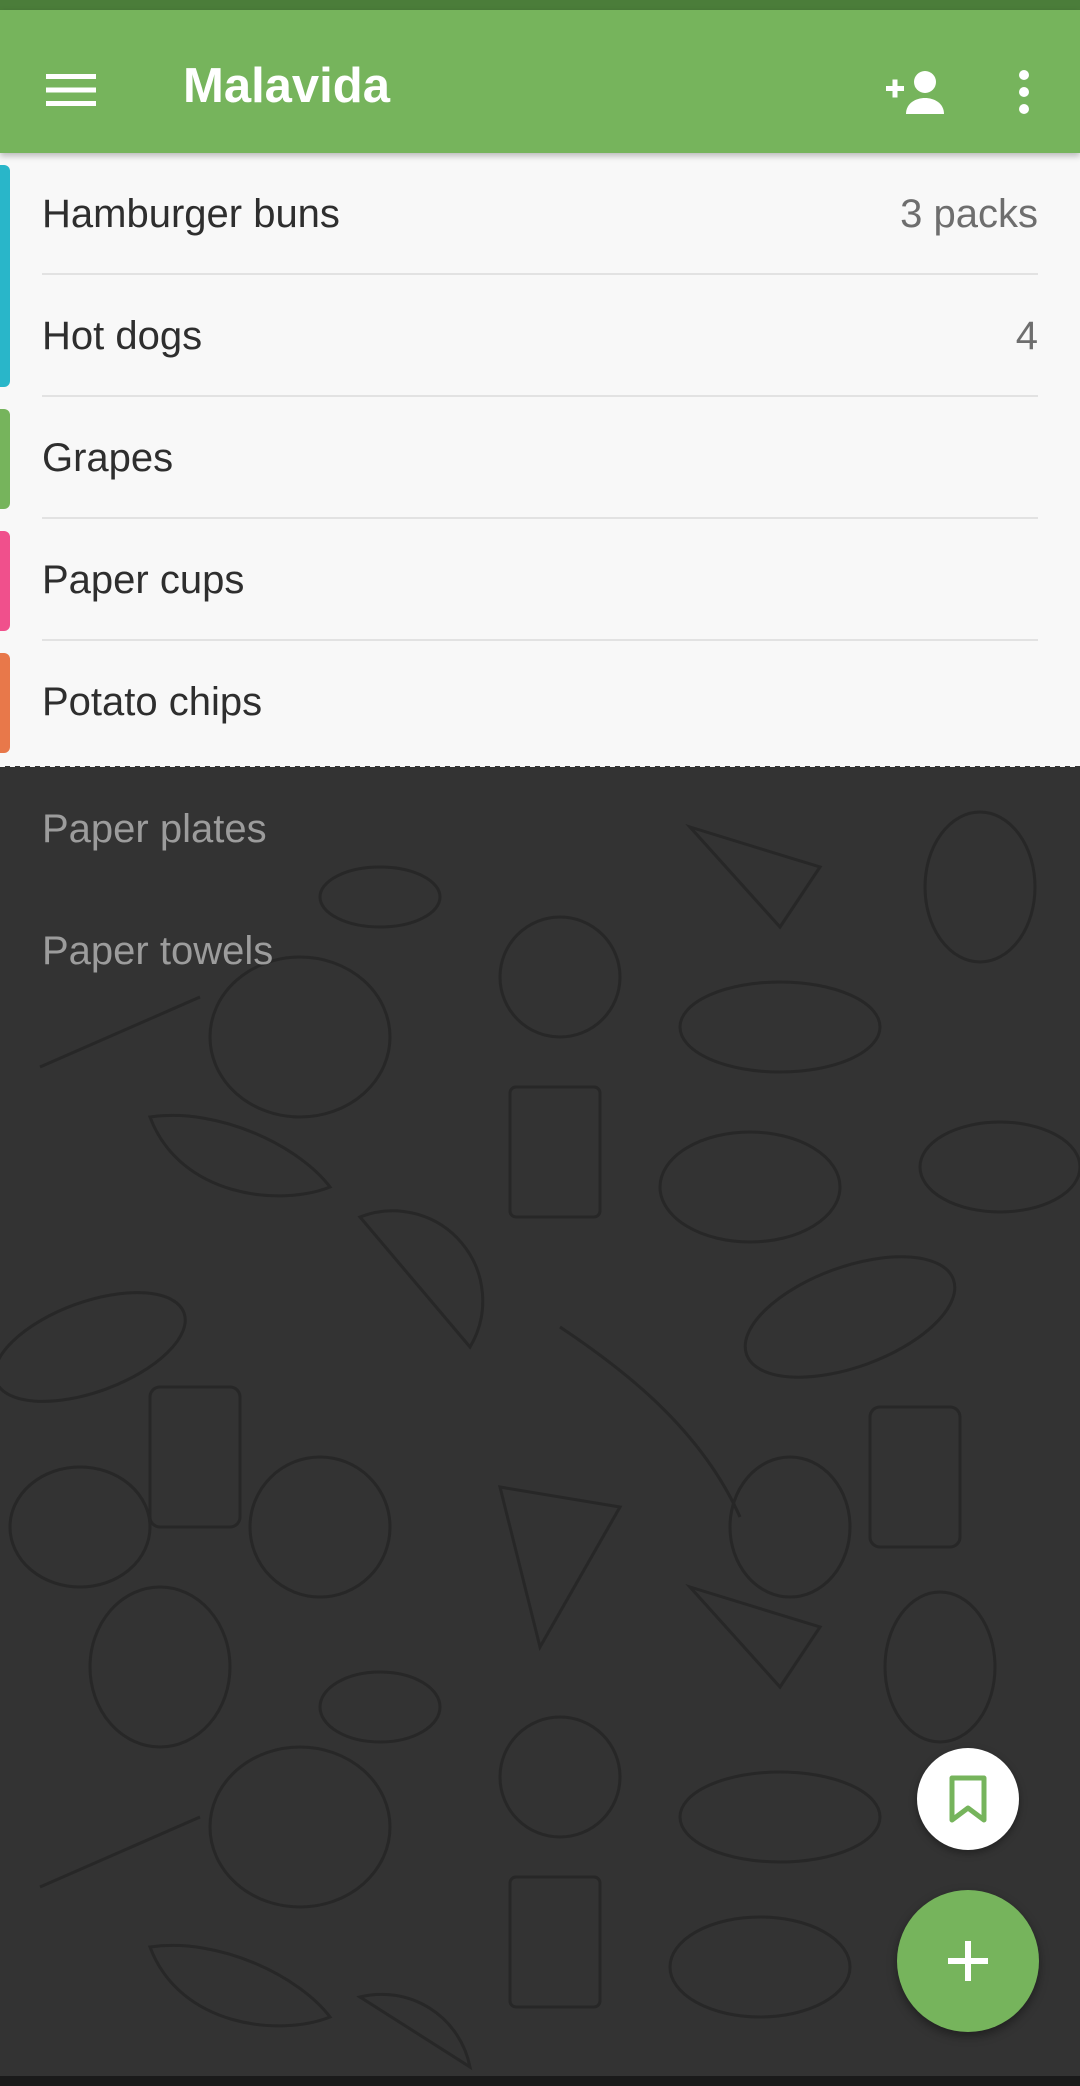 The width and height of the screenshot is (1080, 2086). I want to click on checked-item: Paper towels, so click(157, 951).